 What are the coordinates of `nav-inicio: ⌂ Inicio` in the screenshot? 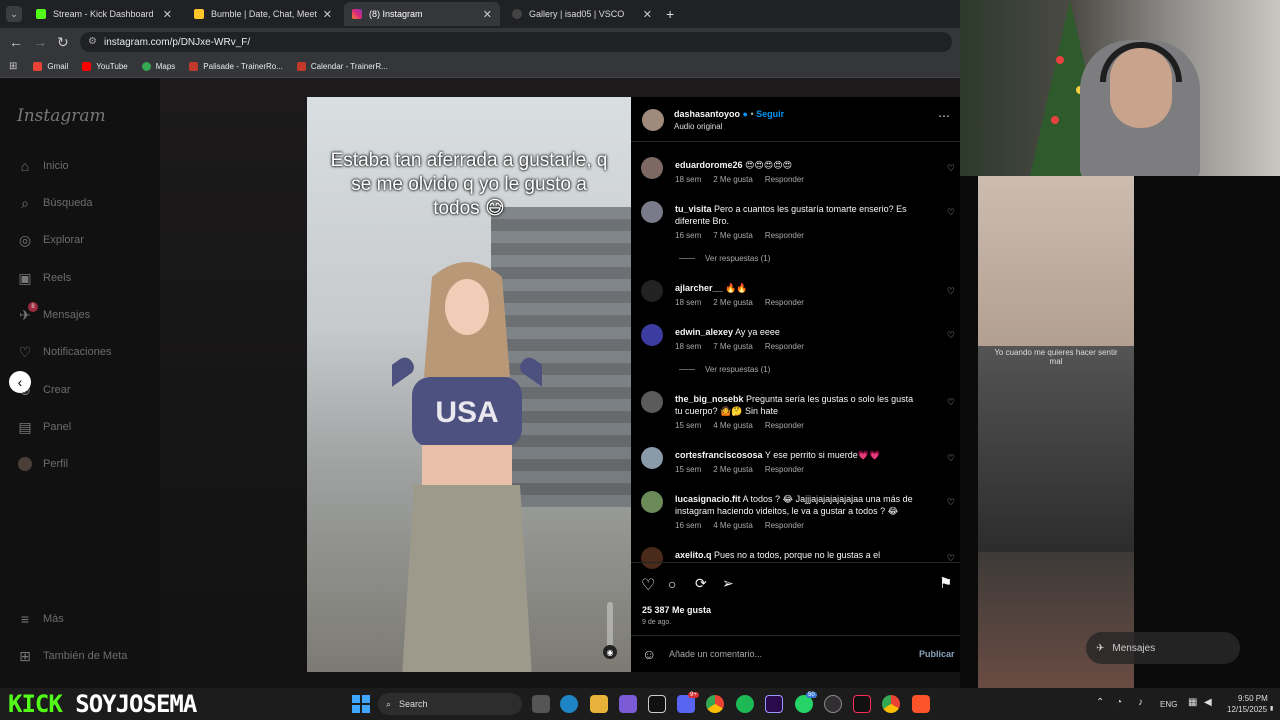 It's located at (43, 166).